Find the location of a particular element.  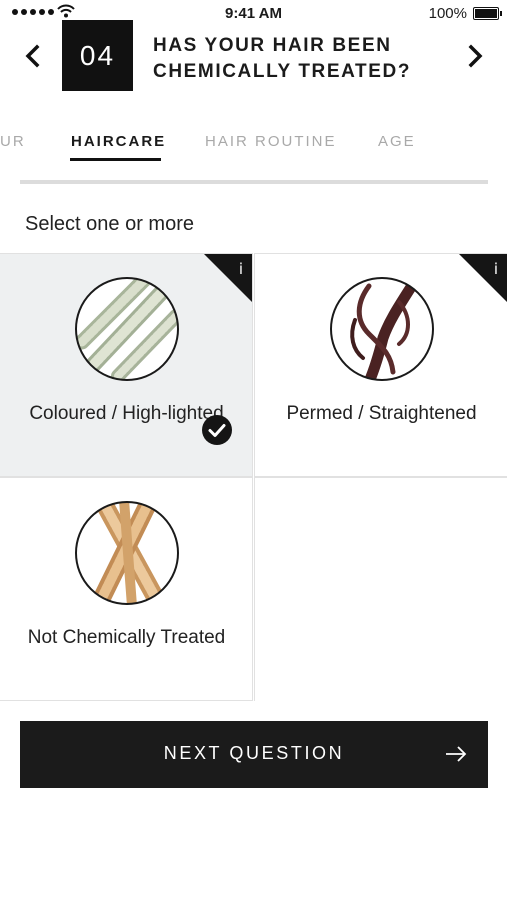

permed-hair-thumbnail is located at coordinates (382, 329).